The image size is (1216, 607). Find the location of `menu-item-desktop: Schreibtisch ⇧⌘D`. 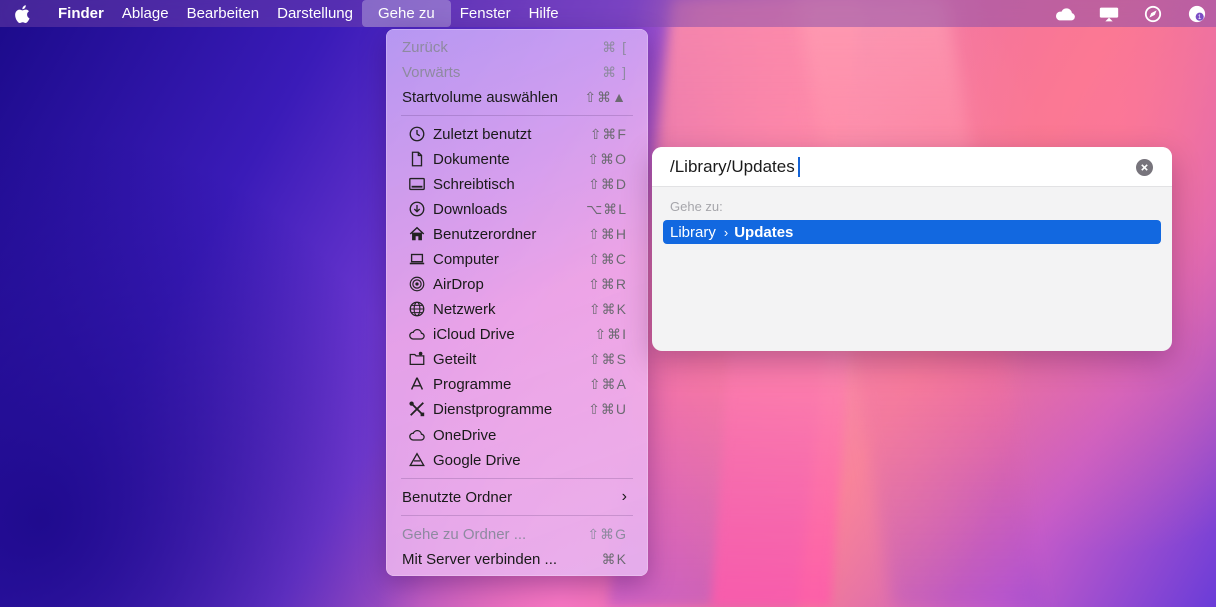

menu-item-desktop: Schreibtisch ⇧⌘D is located at coordinates (517, 184).